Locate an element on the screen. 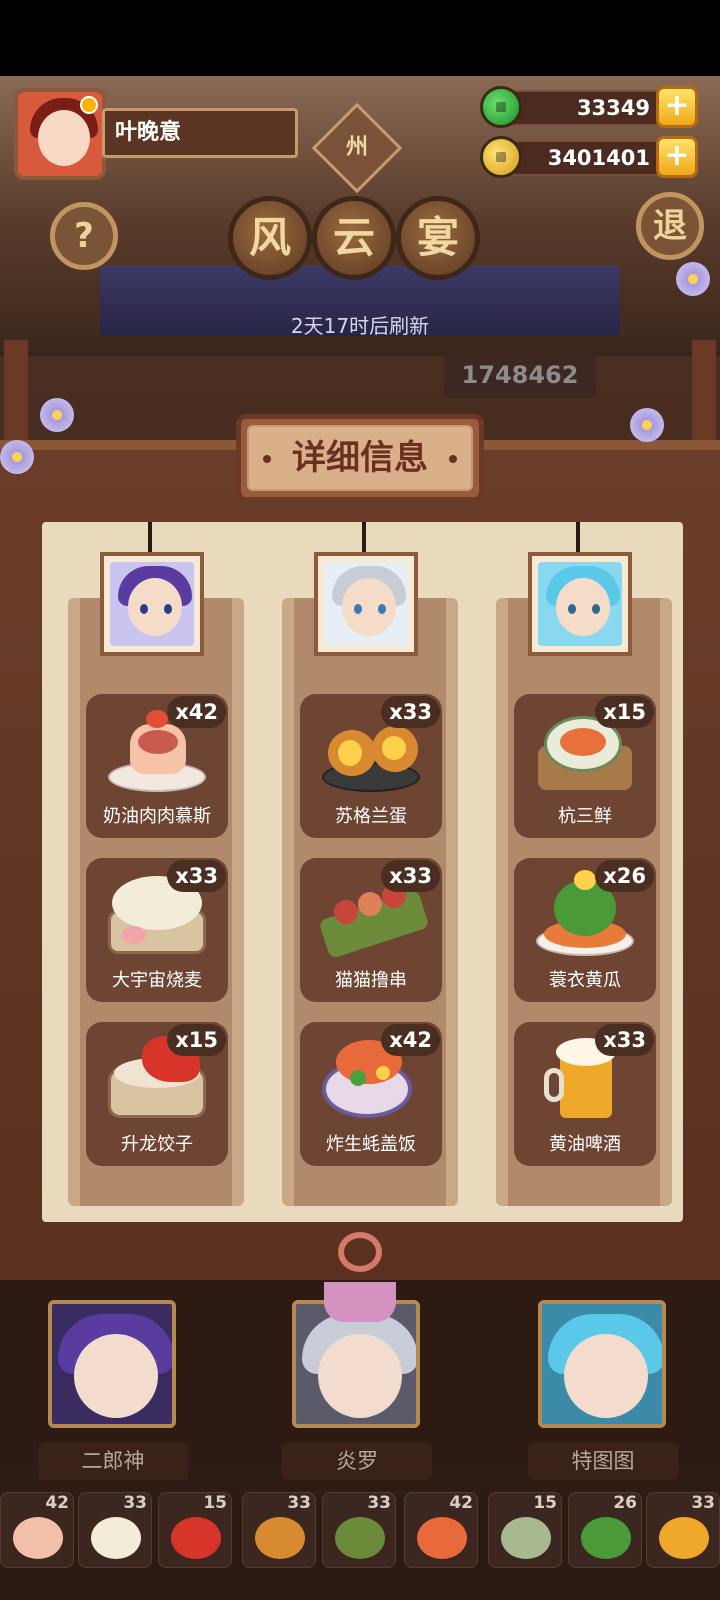 This screenshot has height=1600, width=720. exit-button: 退 is located at coordinates (670, 226).